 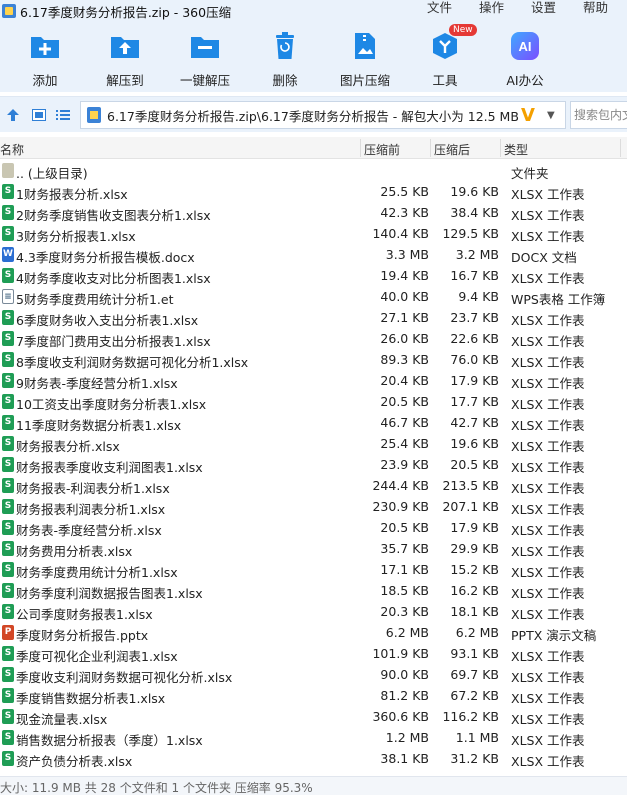 I want to click on file-packed-size: 42.7 KB, so click(x=474, y=422).